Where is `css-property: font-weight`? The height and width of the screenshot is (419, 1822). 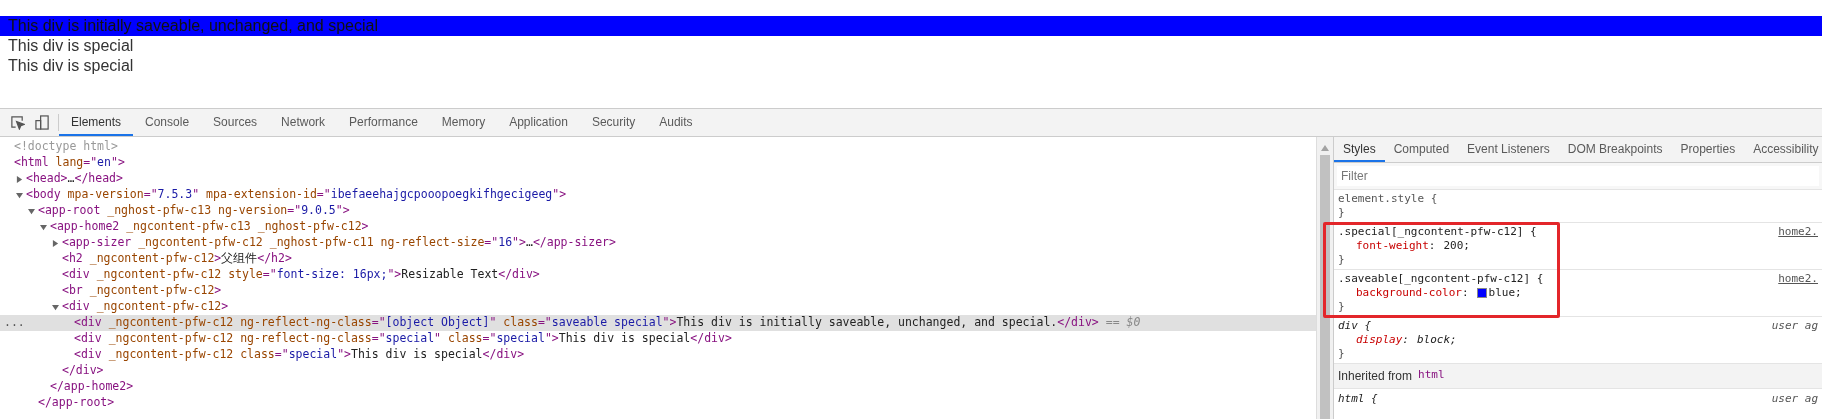 css-property: font-weight is located at coordinates (1392, 246).